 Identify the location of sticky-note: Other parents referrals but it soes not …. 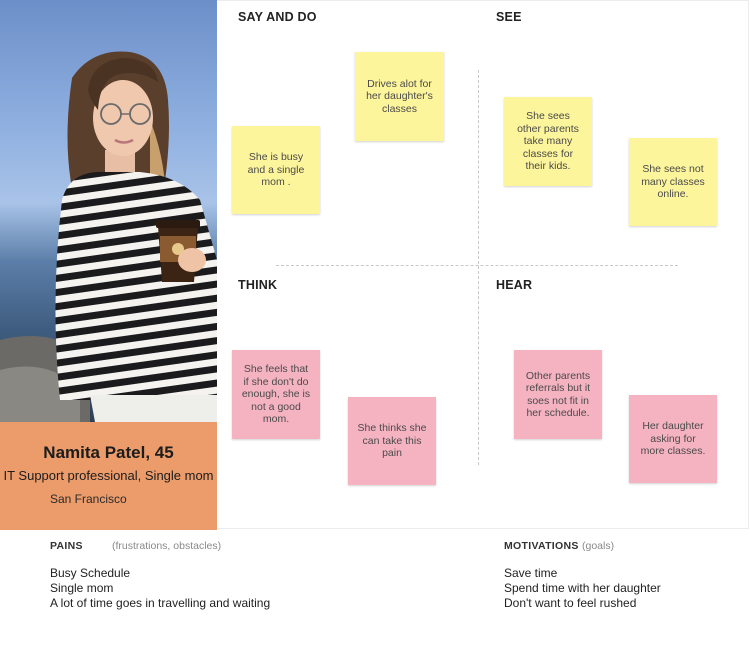
(558, 394).